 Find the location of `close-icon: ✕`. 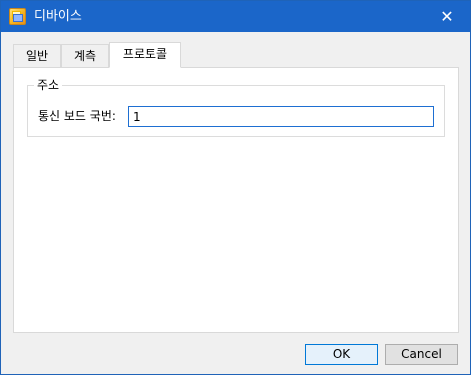

close-icon: ✕ is located at coordinates (447, 16).